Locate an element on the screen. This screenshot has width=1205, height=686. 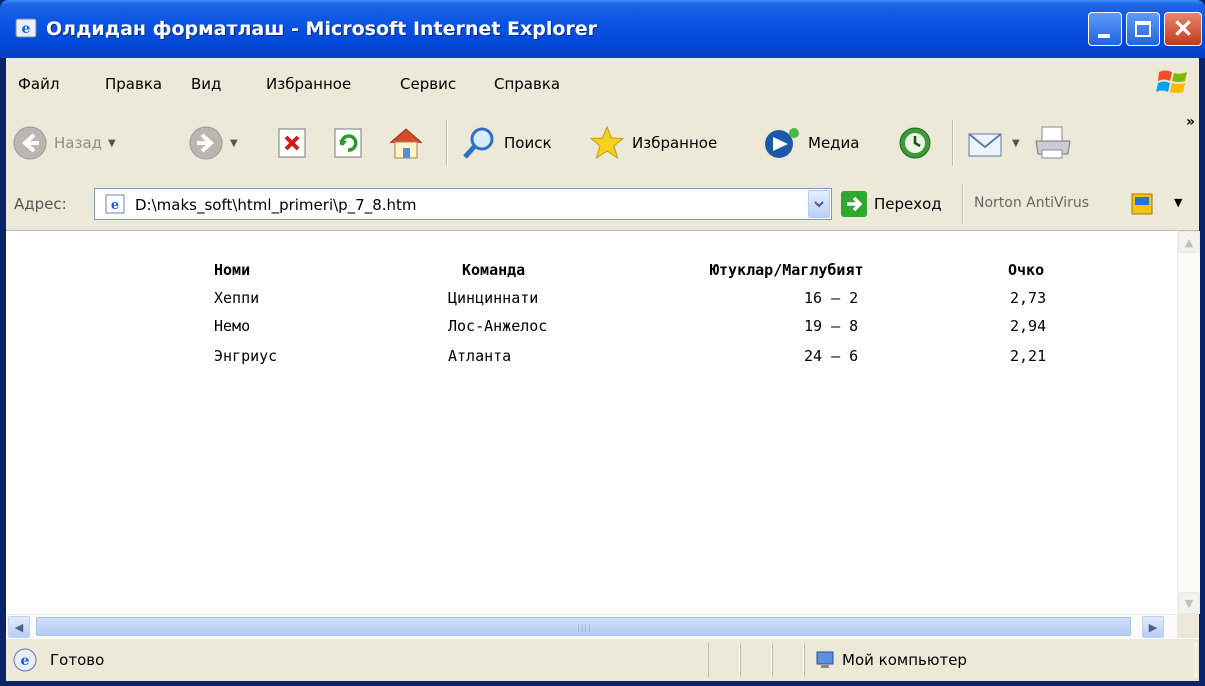
close-button is located at coordinates (1183, 29).